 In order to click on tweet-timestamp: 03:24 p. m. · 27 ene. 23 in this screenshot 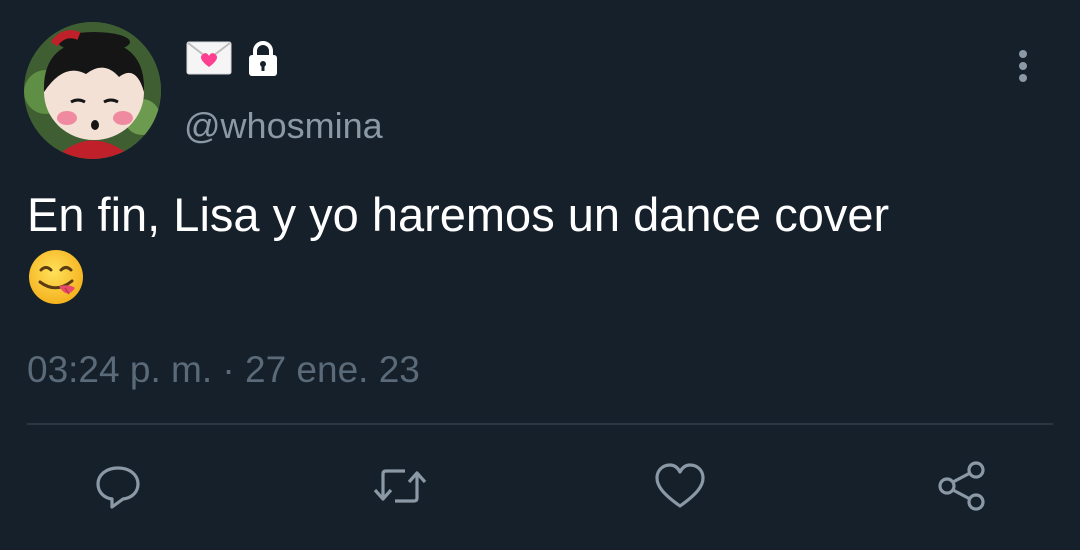, I will do `click(223, 370)`.